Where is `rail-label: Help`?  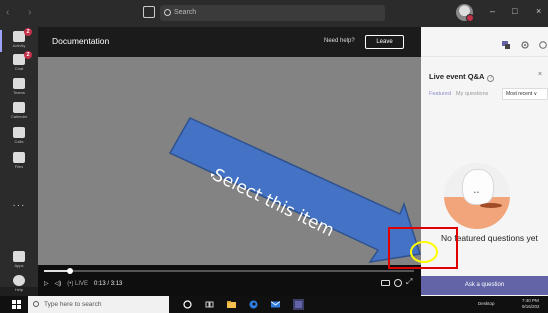
rail-label: Help is located at coordinates (19, 289).